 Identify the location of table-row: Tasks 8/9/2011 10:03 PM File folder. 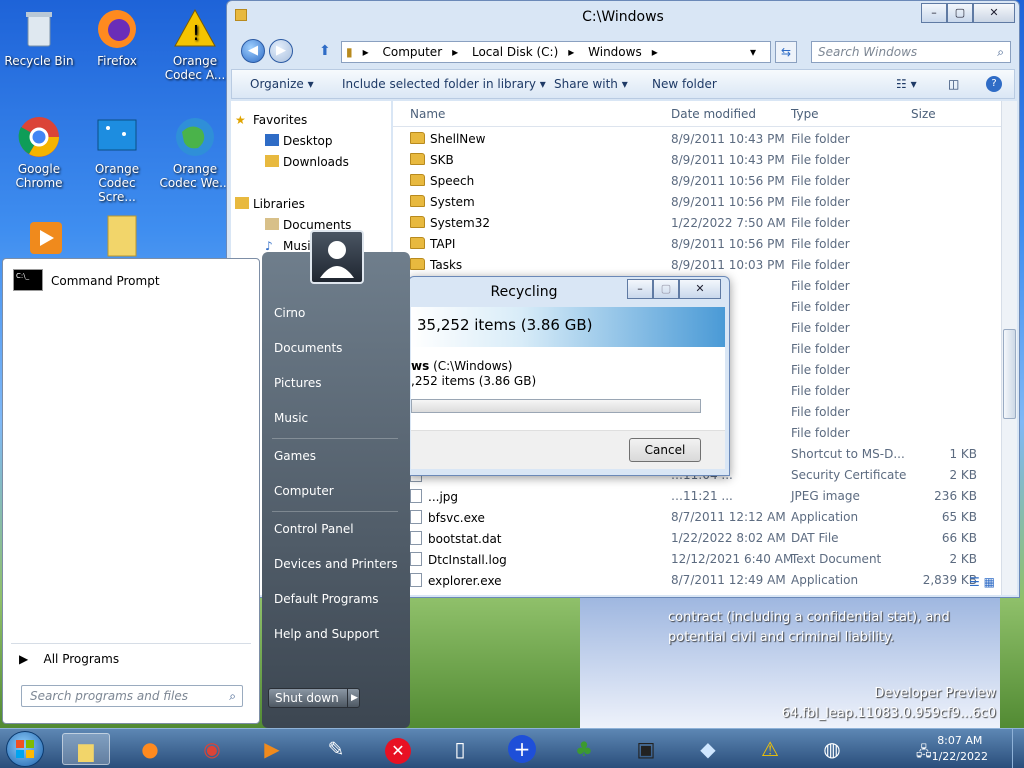
(697, 265).